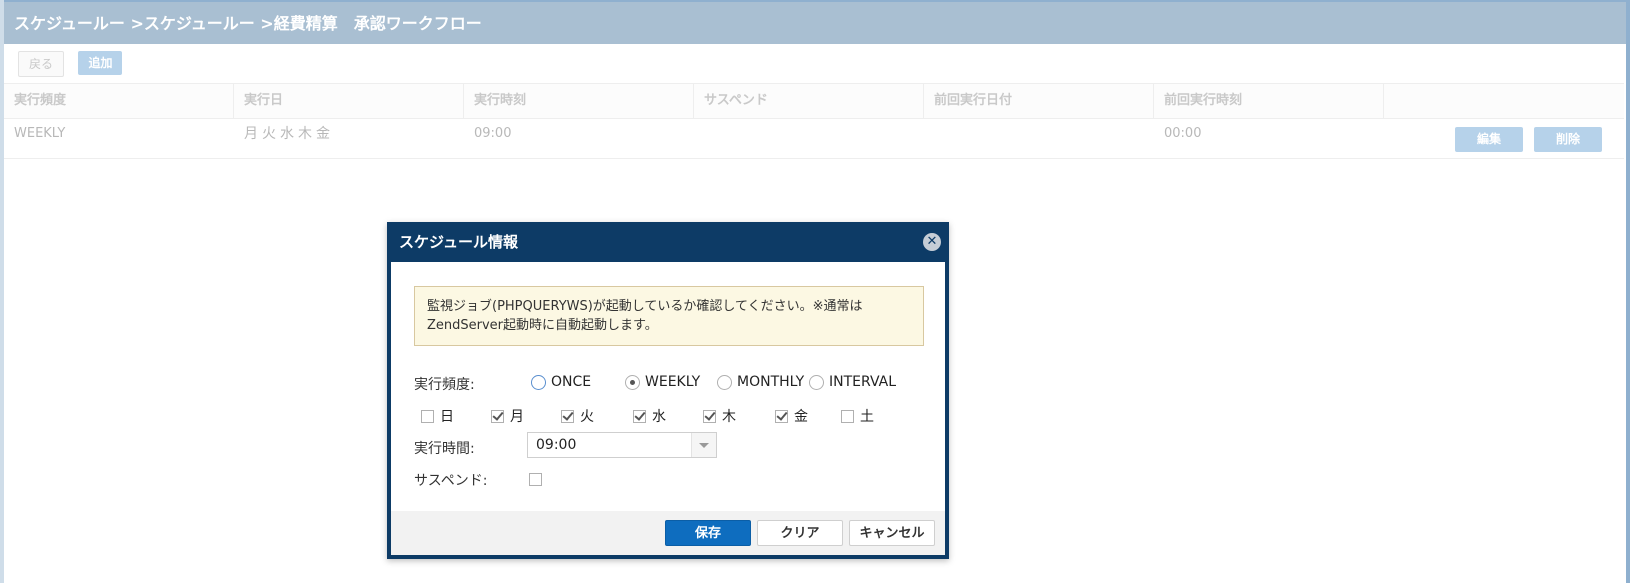 The height and width of the screenshot is (583, 1630). Describe the element at coordinates (847, 416) in the screenshot. I see `day-saturday-checkbox` at that location.